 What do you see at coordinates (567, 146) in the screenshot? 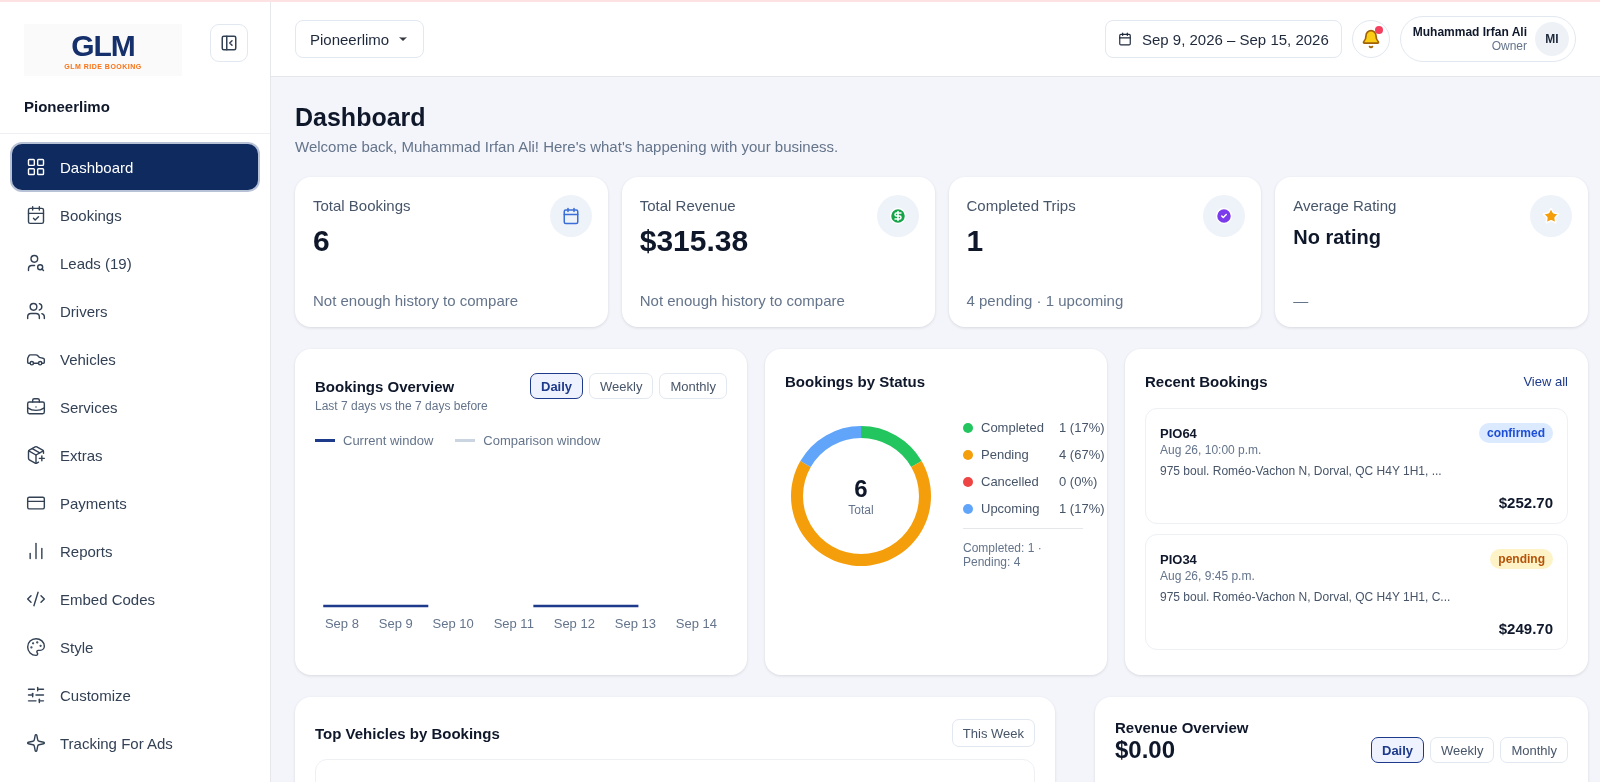
I see `page-subtitle: Welcome back, Muhammad Irfan Ali! Here's what's happening with your business.` at bounding box center [567, 146].